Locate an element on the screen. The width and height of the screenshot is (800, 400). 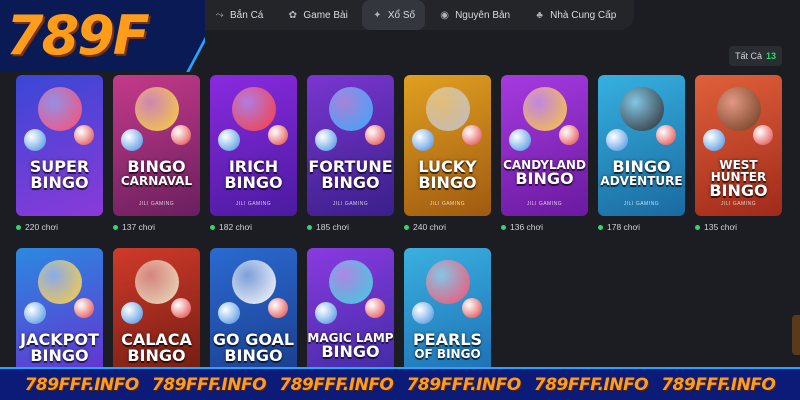
edge-decoration is located at coordinates (796, 335).